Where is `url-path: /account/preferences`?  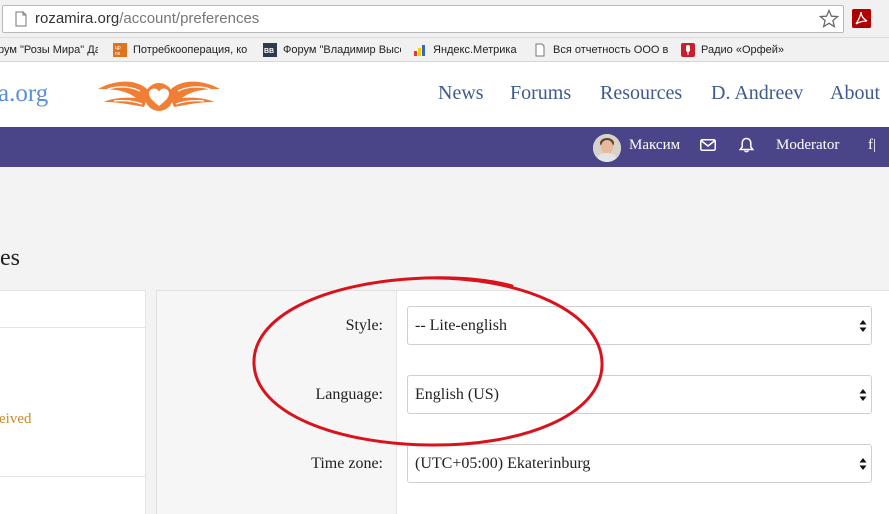
url-path: /account/preferences is located at coordinates (189, 18).